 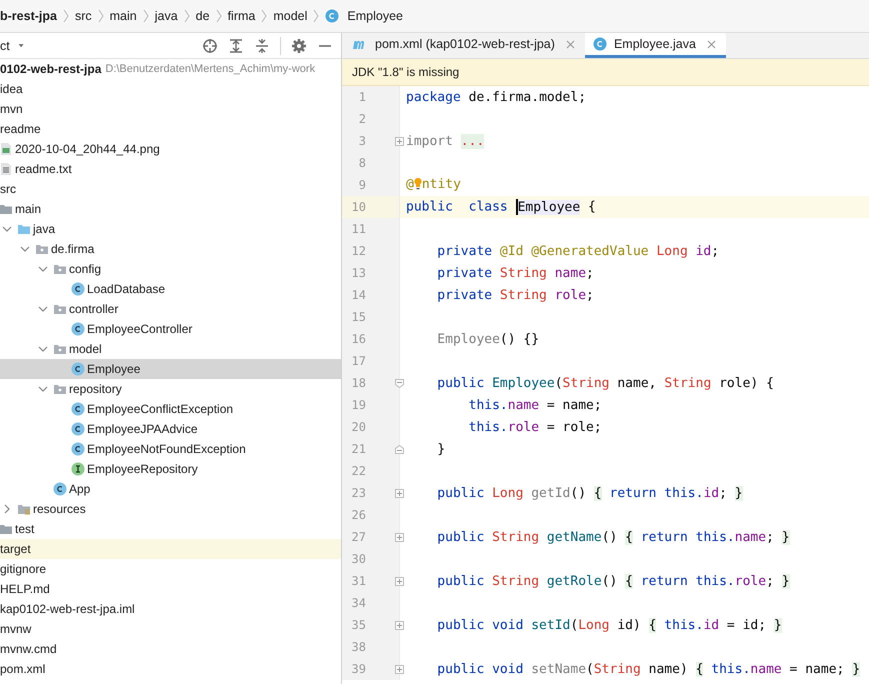 What do you see at coordinates (362, 163) in the screenshot?
I see `line-number: 8` at bounding box center [362, 163].